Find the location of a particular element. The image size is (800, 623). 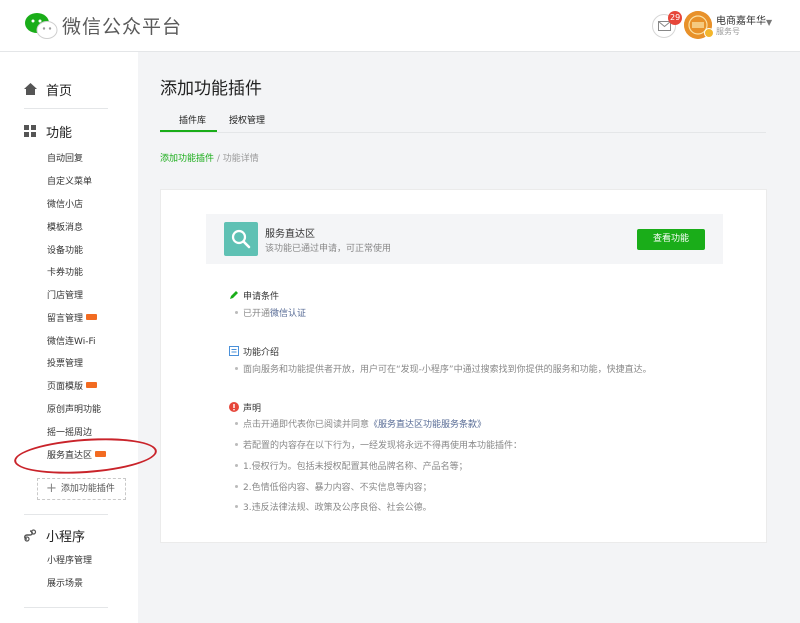

breadcrumb-current: 功能详情 is located at coordinates (240, 159).